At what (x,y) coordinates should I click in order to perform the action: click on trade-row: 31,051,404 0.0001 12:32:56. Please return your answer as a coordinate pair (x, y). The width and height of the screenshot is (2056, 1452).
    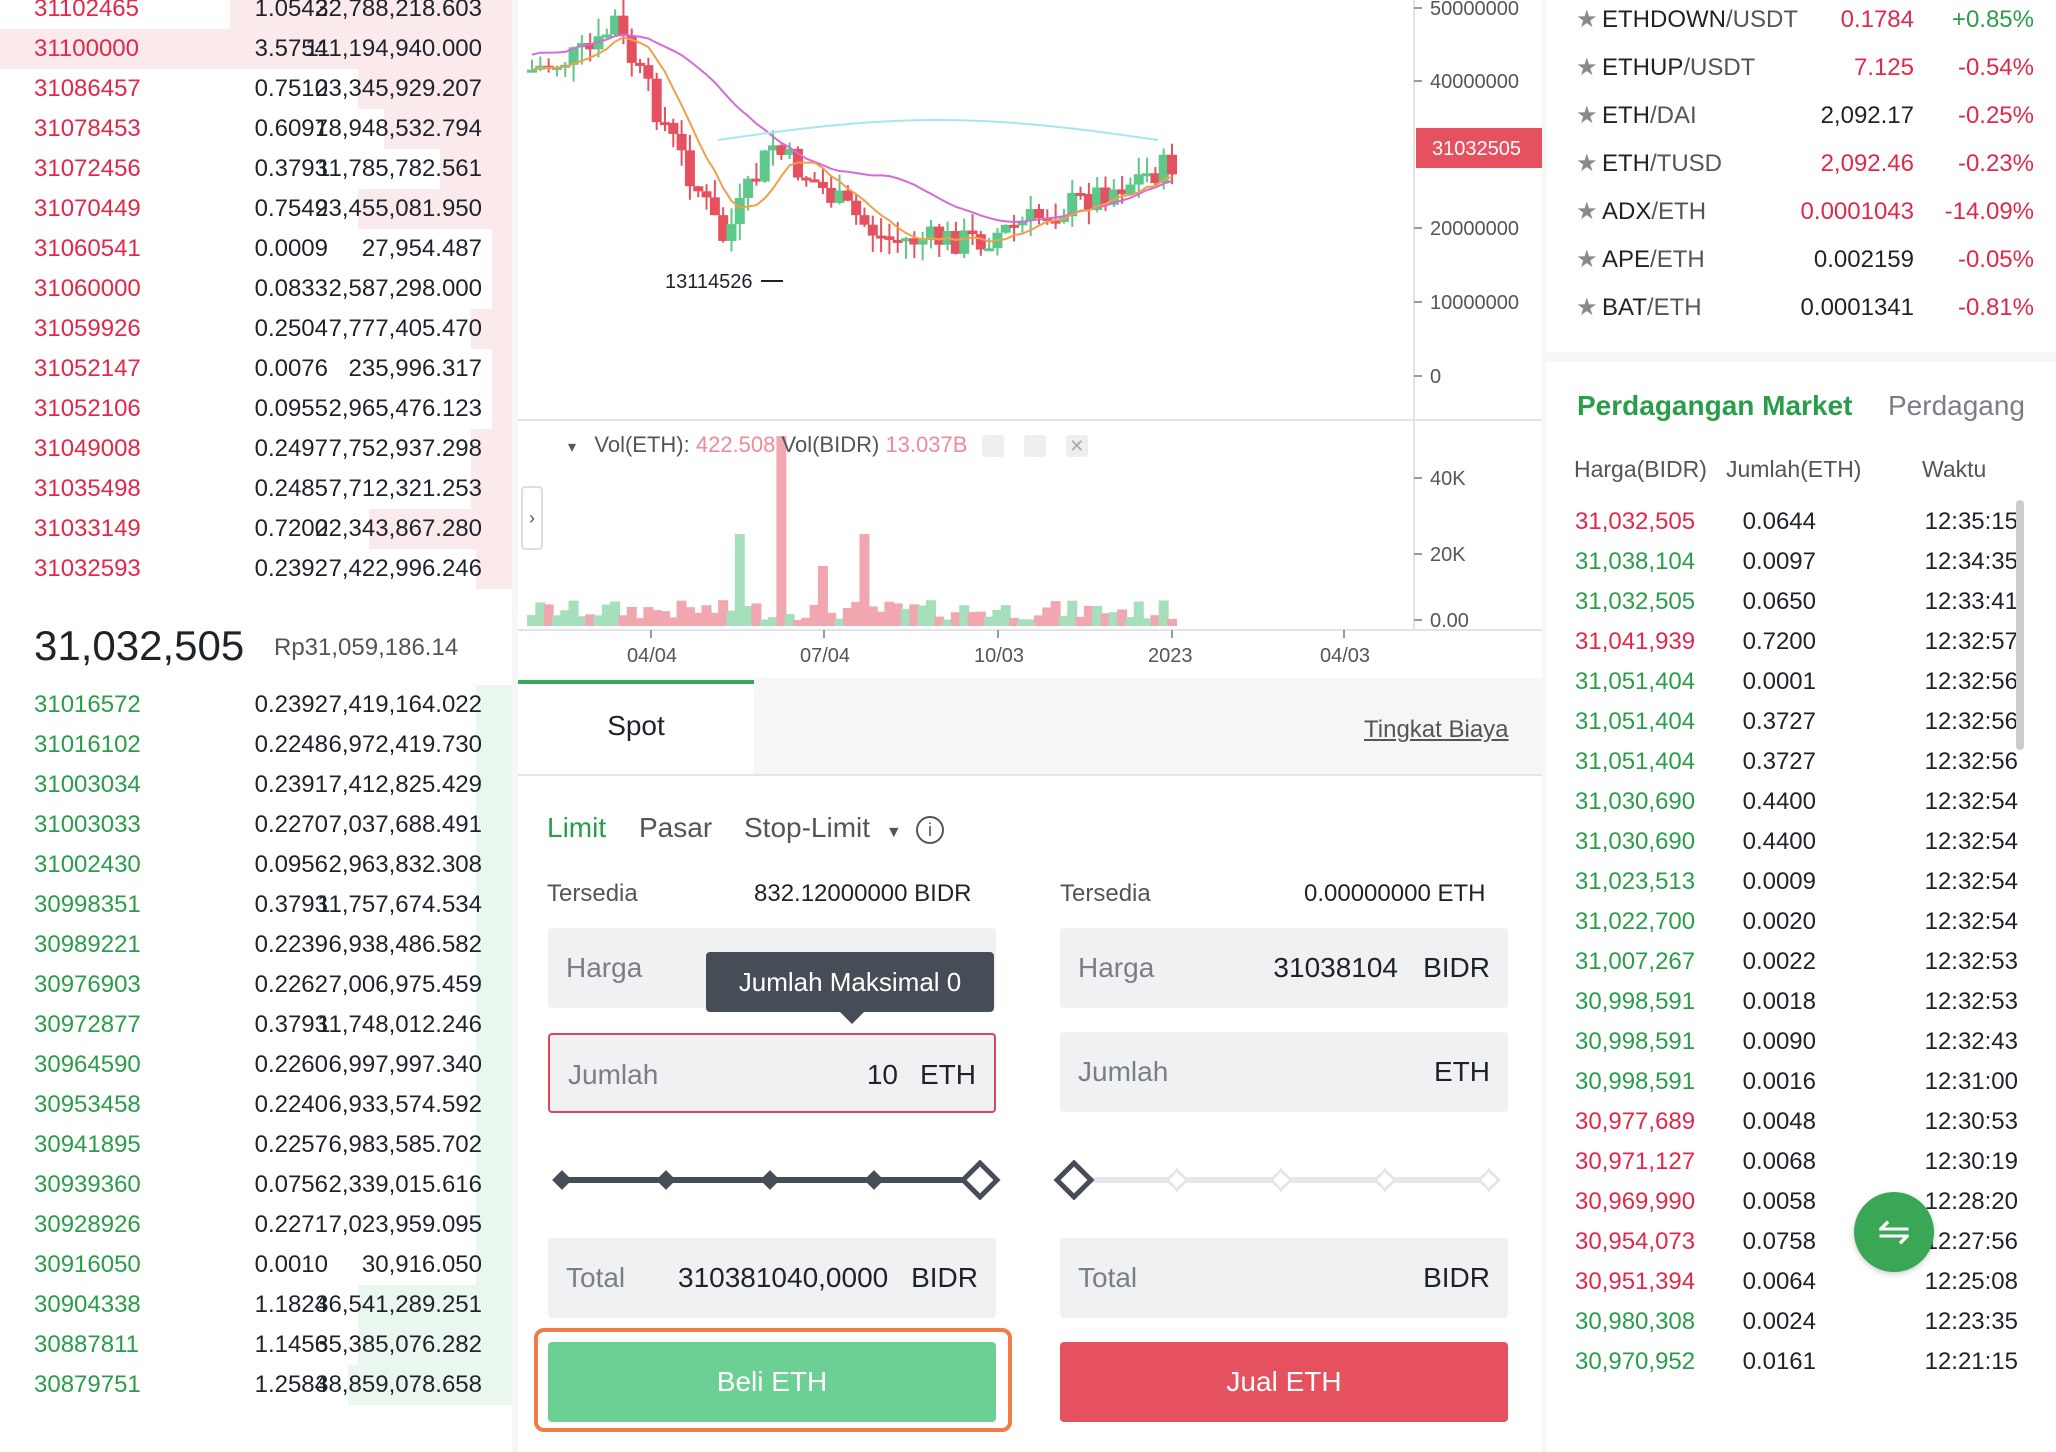
    Looking at the image, I should click on (1786, 682).